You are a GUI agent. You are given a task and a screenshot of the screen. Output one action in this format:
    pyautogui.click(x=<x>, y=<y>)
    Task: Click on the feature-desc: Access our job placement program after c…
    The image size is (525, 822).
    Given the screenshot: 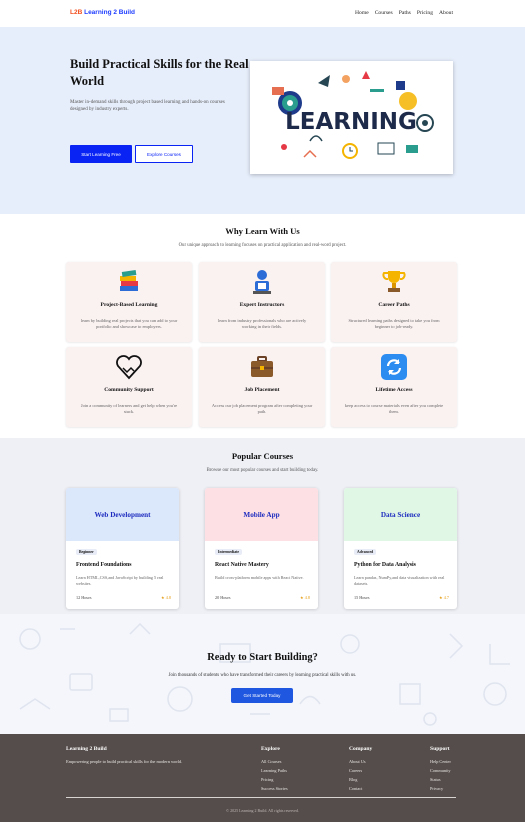 What is the action you would take?
    pyautogui.click(x=262, y=409)
    